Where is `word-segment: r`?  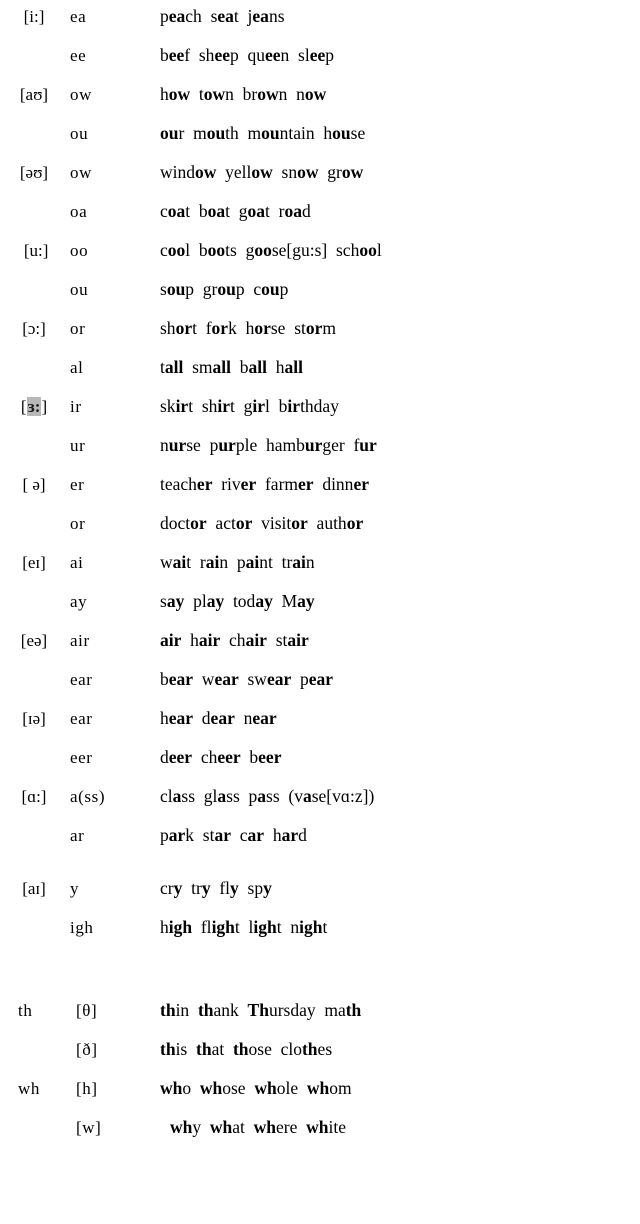
word-segment: r is located at coordinates (181, 133).